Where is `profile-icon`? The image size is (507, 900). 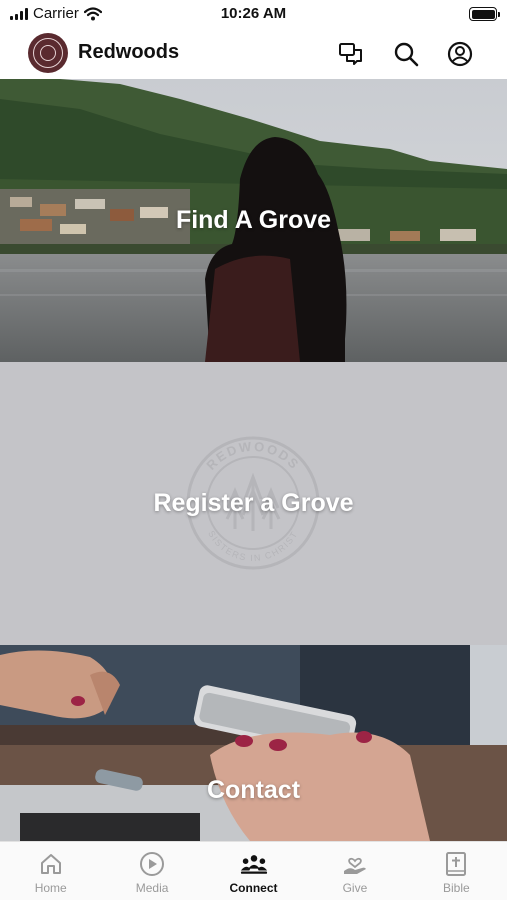 profile-icon is located at coordinates (460, 54).